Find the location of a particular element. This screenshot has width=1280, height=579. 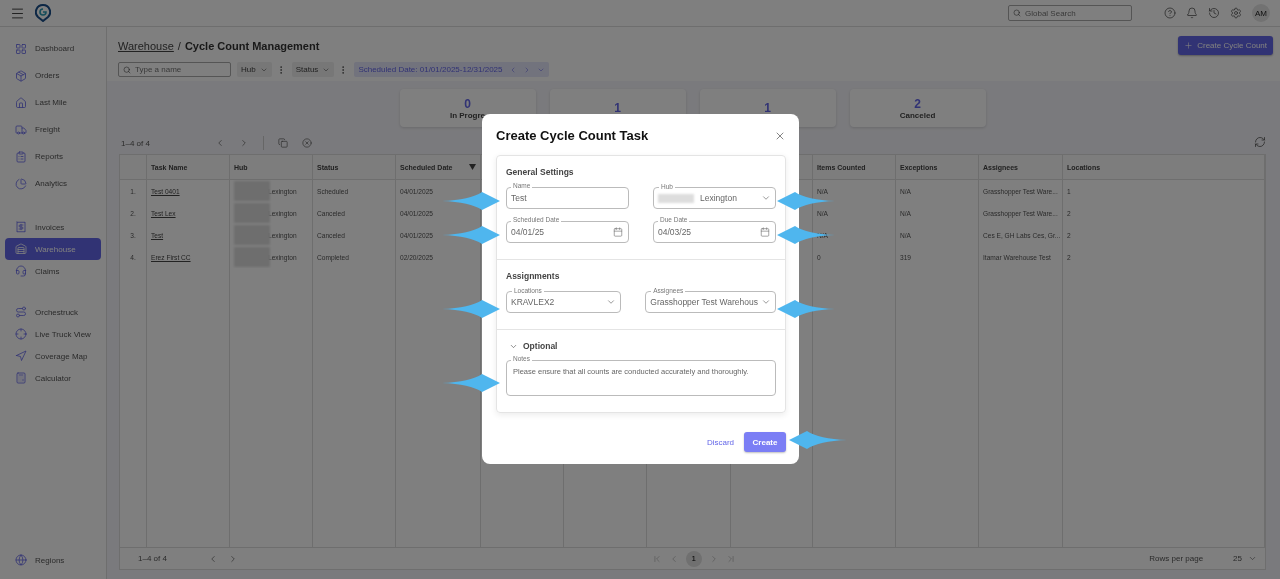

stat-label: Canceled is located at coordinates (917, 115).